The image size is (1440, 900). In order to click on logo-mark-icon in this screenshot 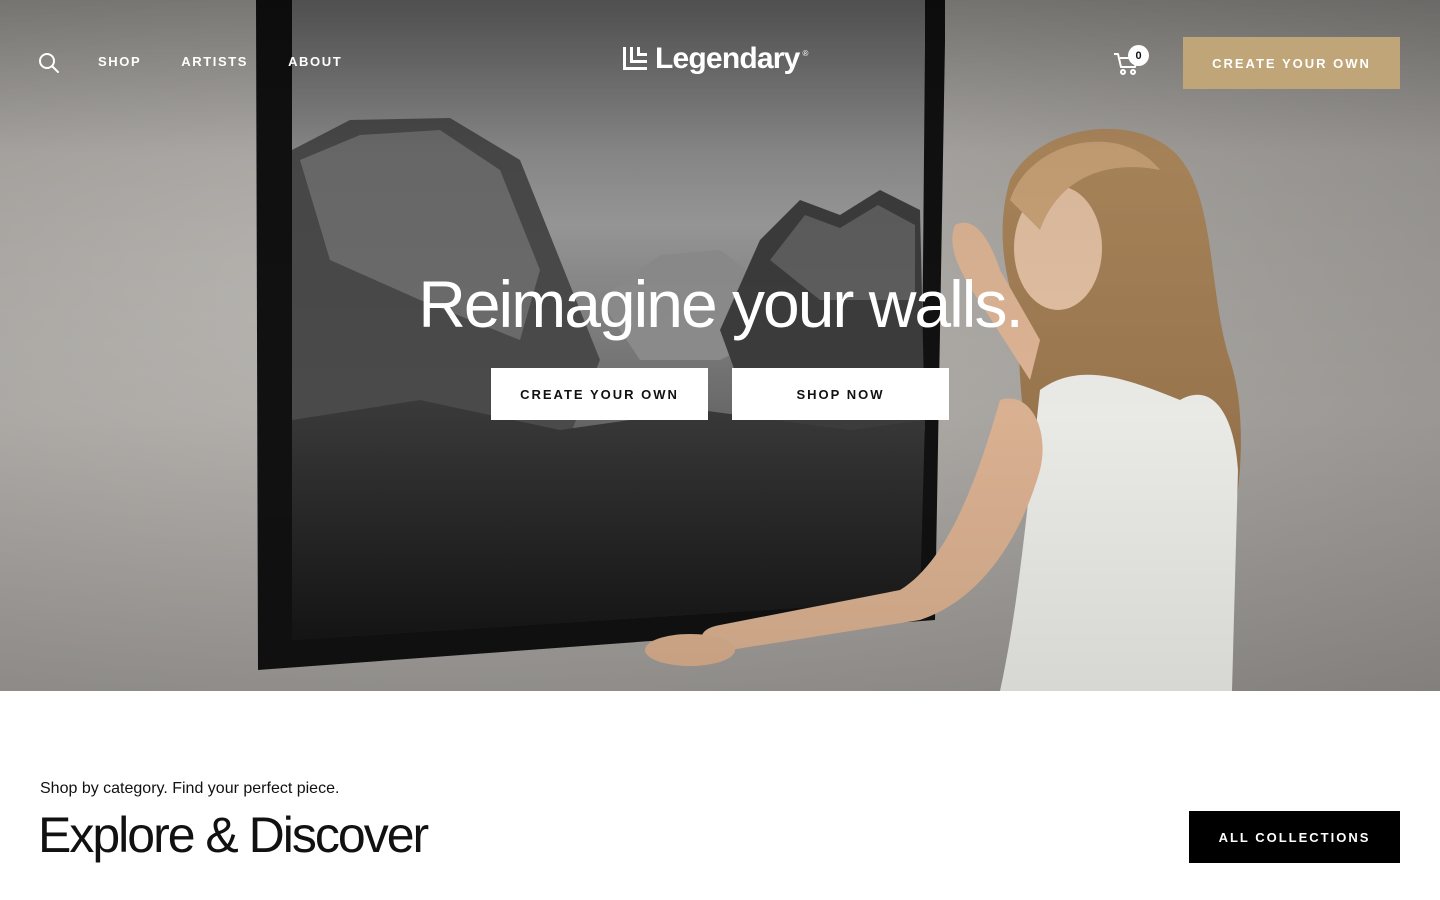, I will do `click(635, 58)`.